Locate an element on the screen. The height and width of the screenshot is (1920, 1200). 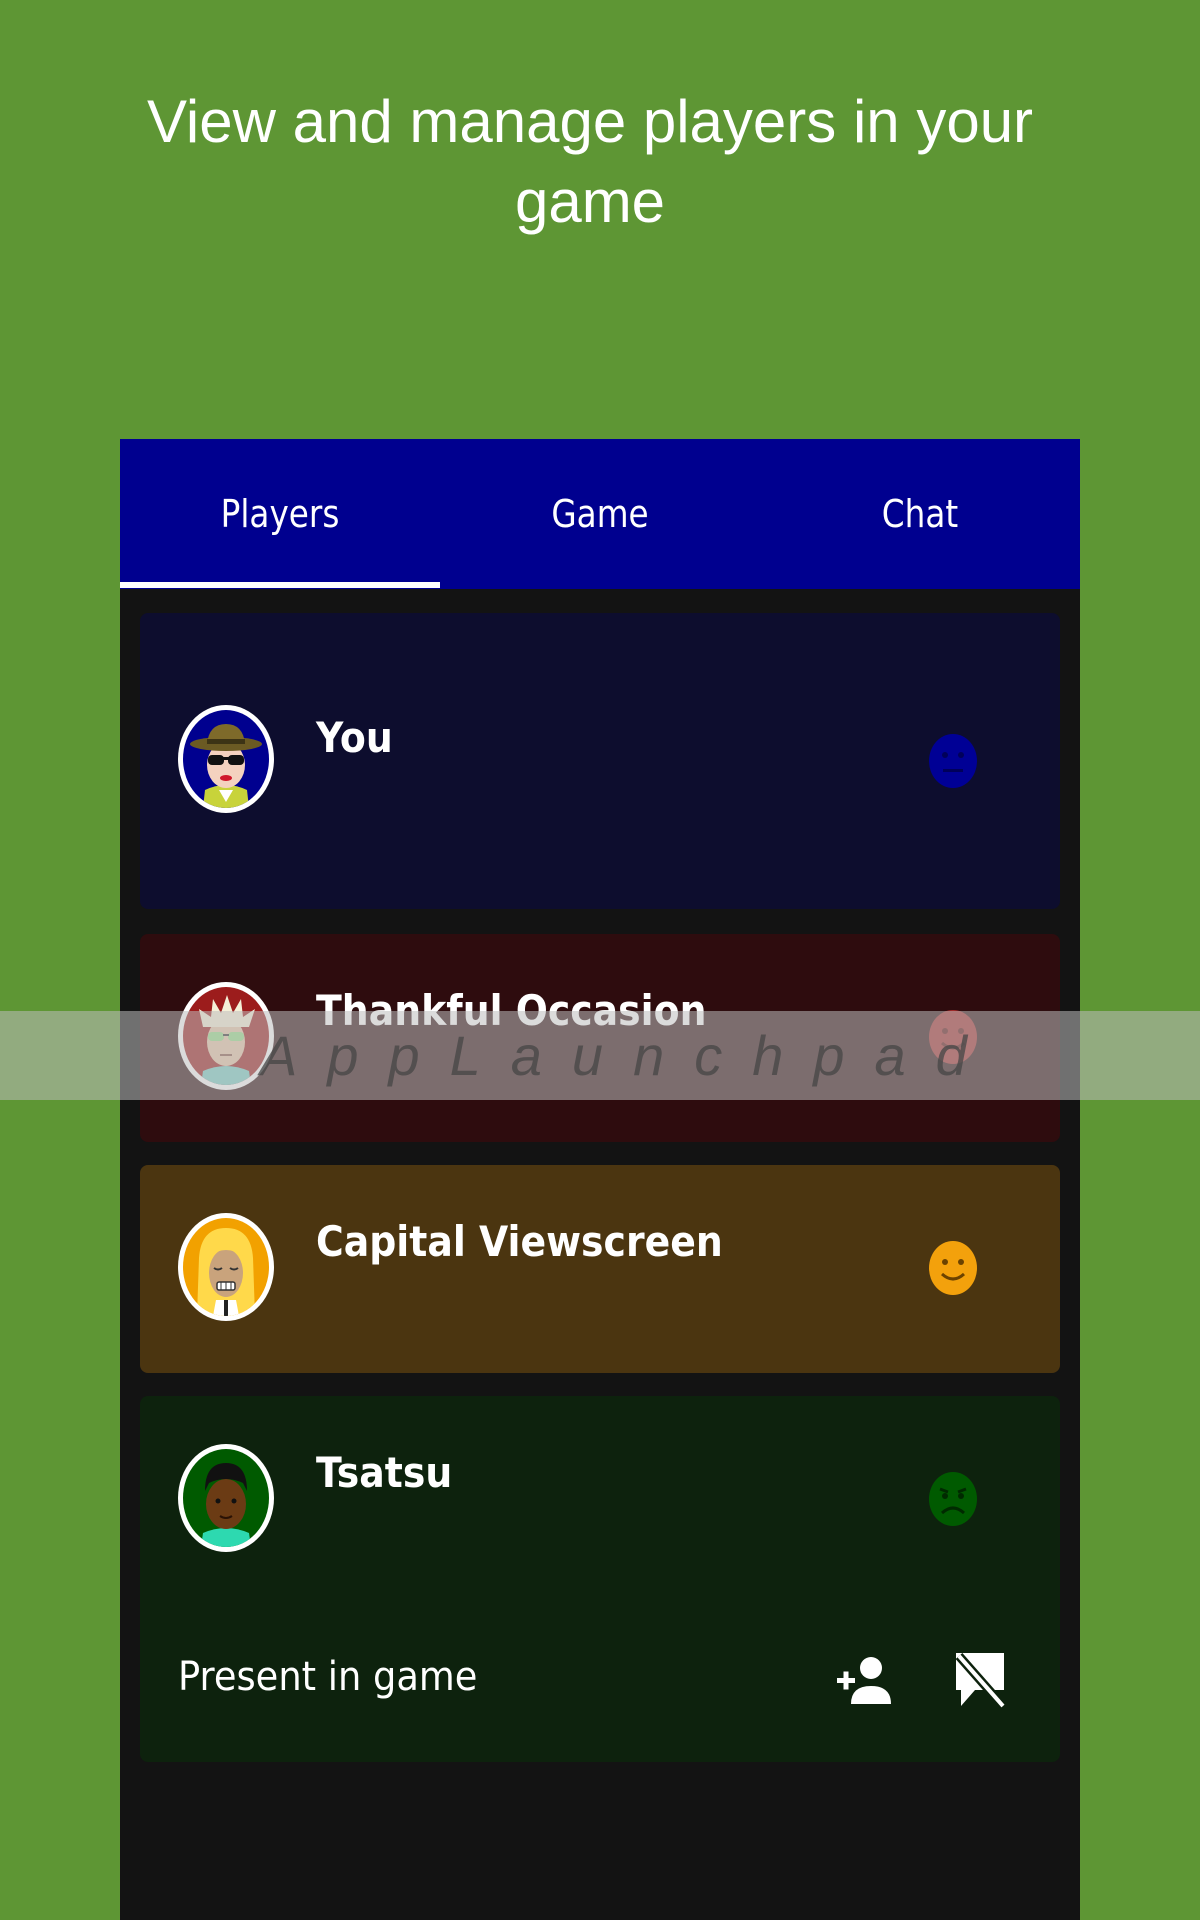
player-status: Present in game is located at coordinates (328, 1677).